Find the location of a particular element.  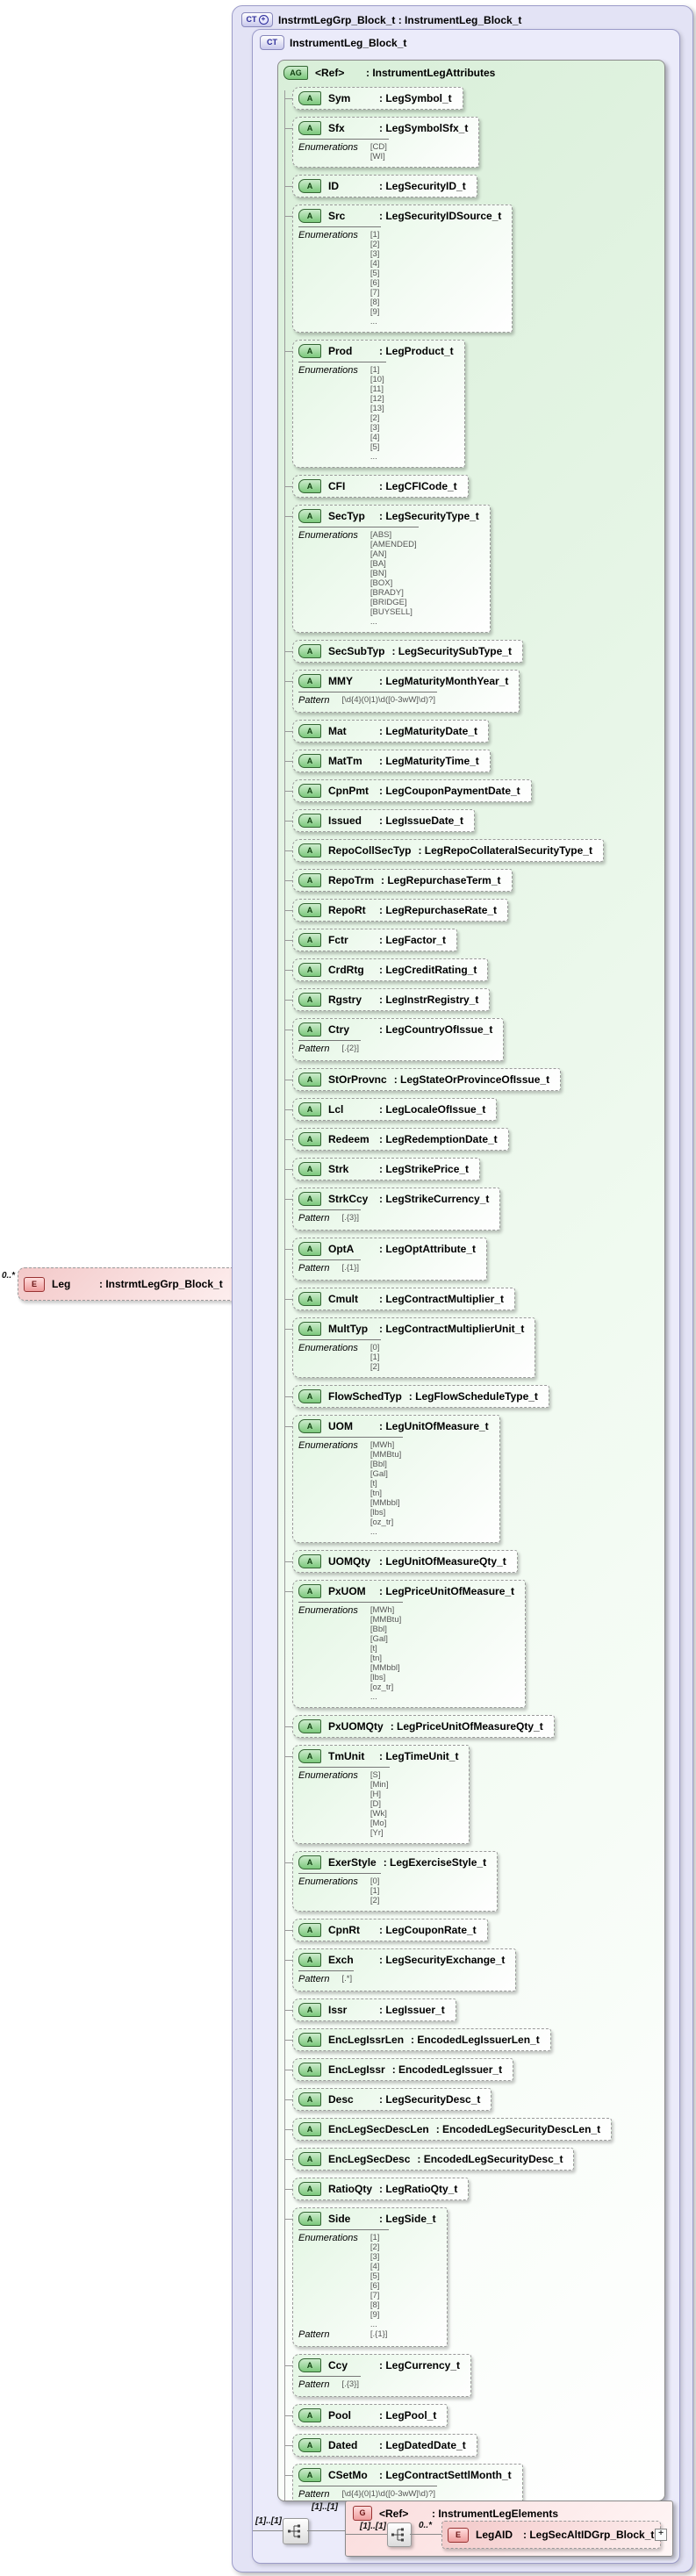

attribute-type: : LegRatioQty_t is located at coordinates (418, 2189).